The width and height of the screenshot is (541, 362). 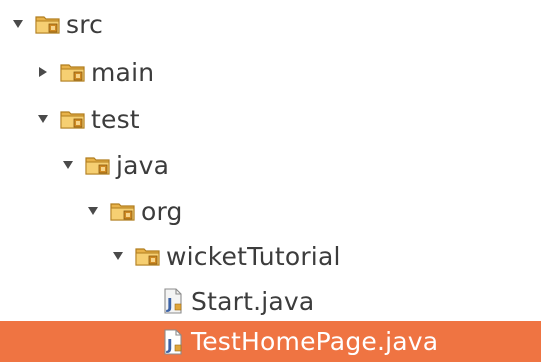 I want to click on tree-row-testhomepage-java: J TestHomePage.java, so click(x=270, y=341).